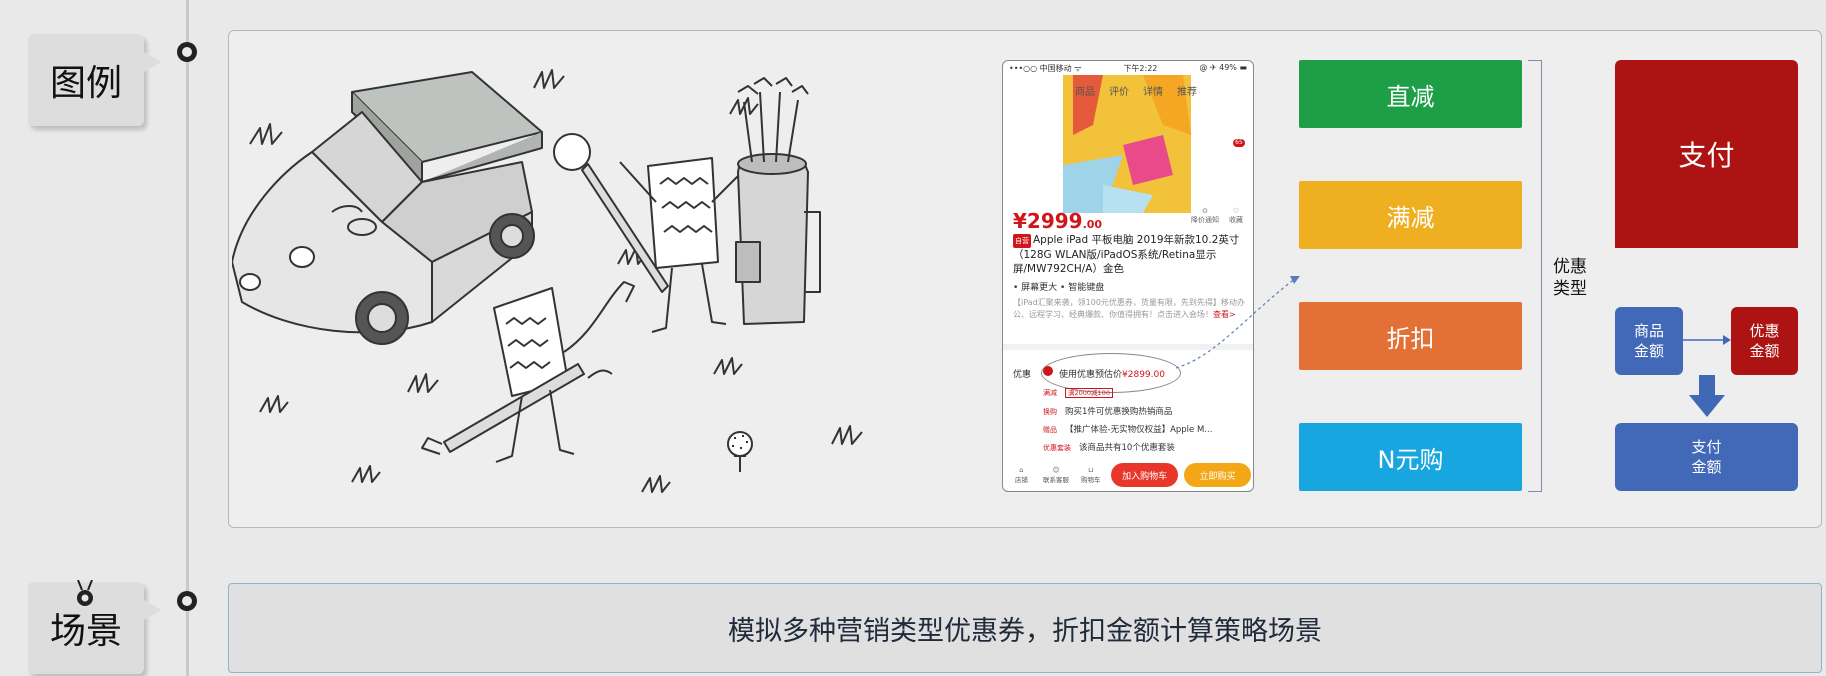 This screenshot has height=676, width=1826. What do you see at coordinates (1136, 90) in the screenshot?
I see `product-tabs: 商品 评价 详情 推荐` at bounding box center [1136, 90].